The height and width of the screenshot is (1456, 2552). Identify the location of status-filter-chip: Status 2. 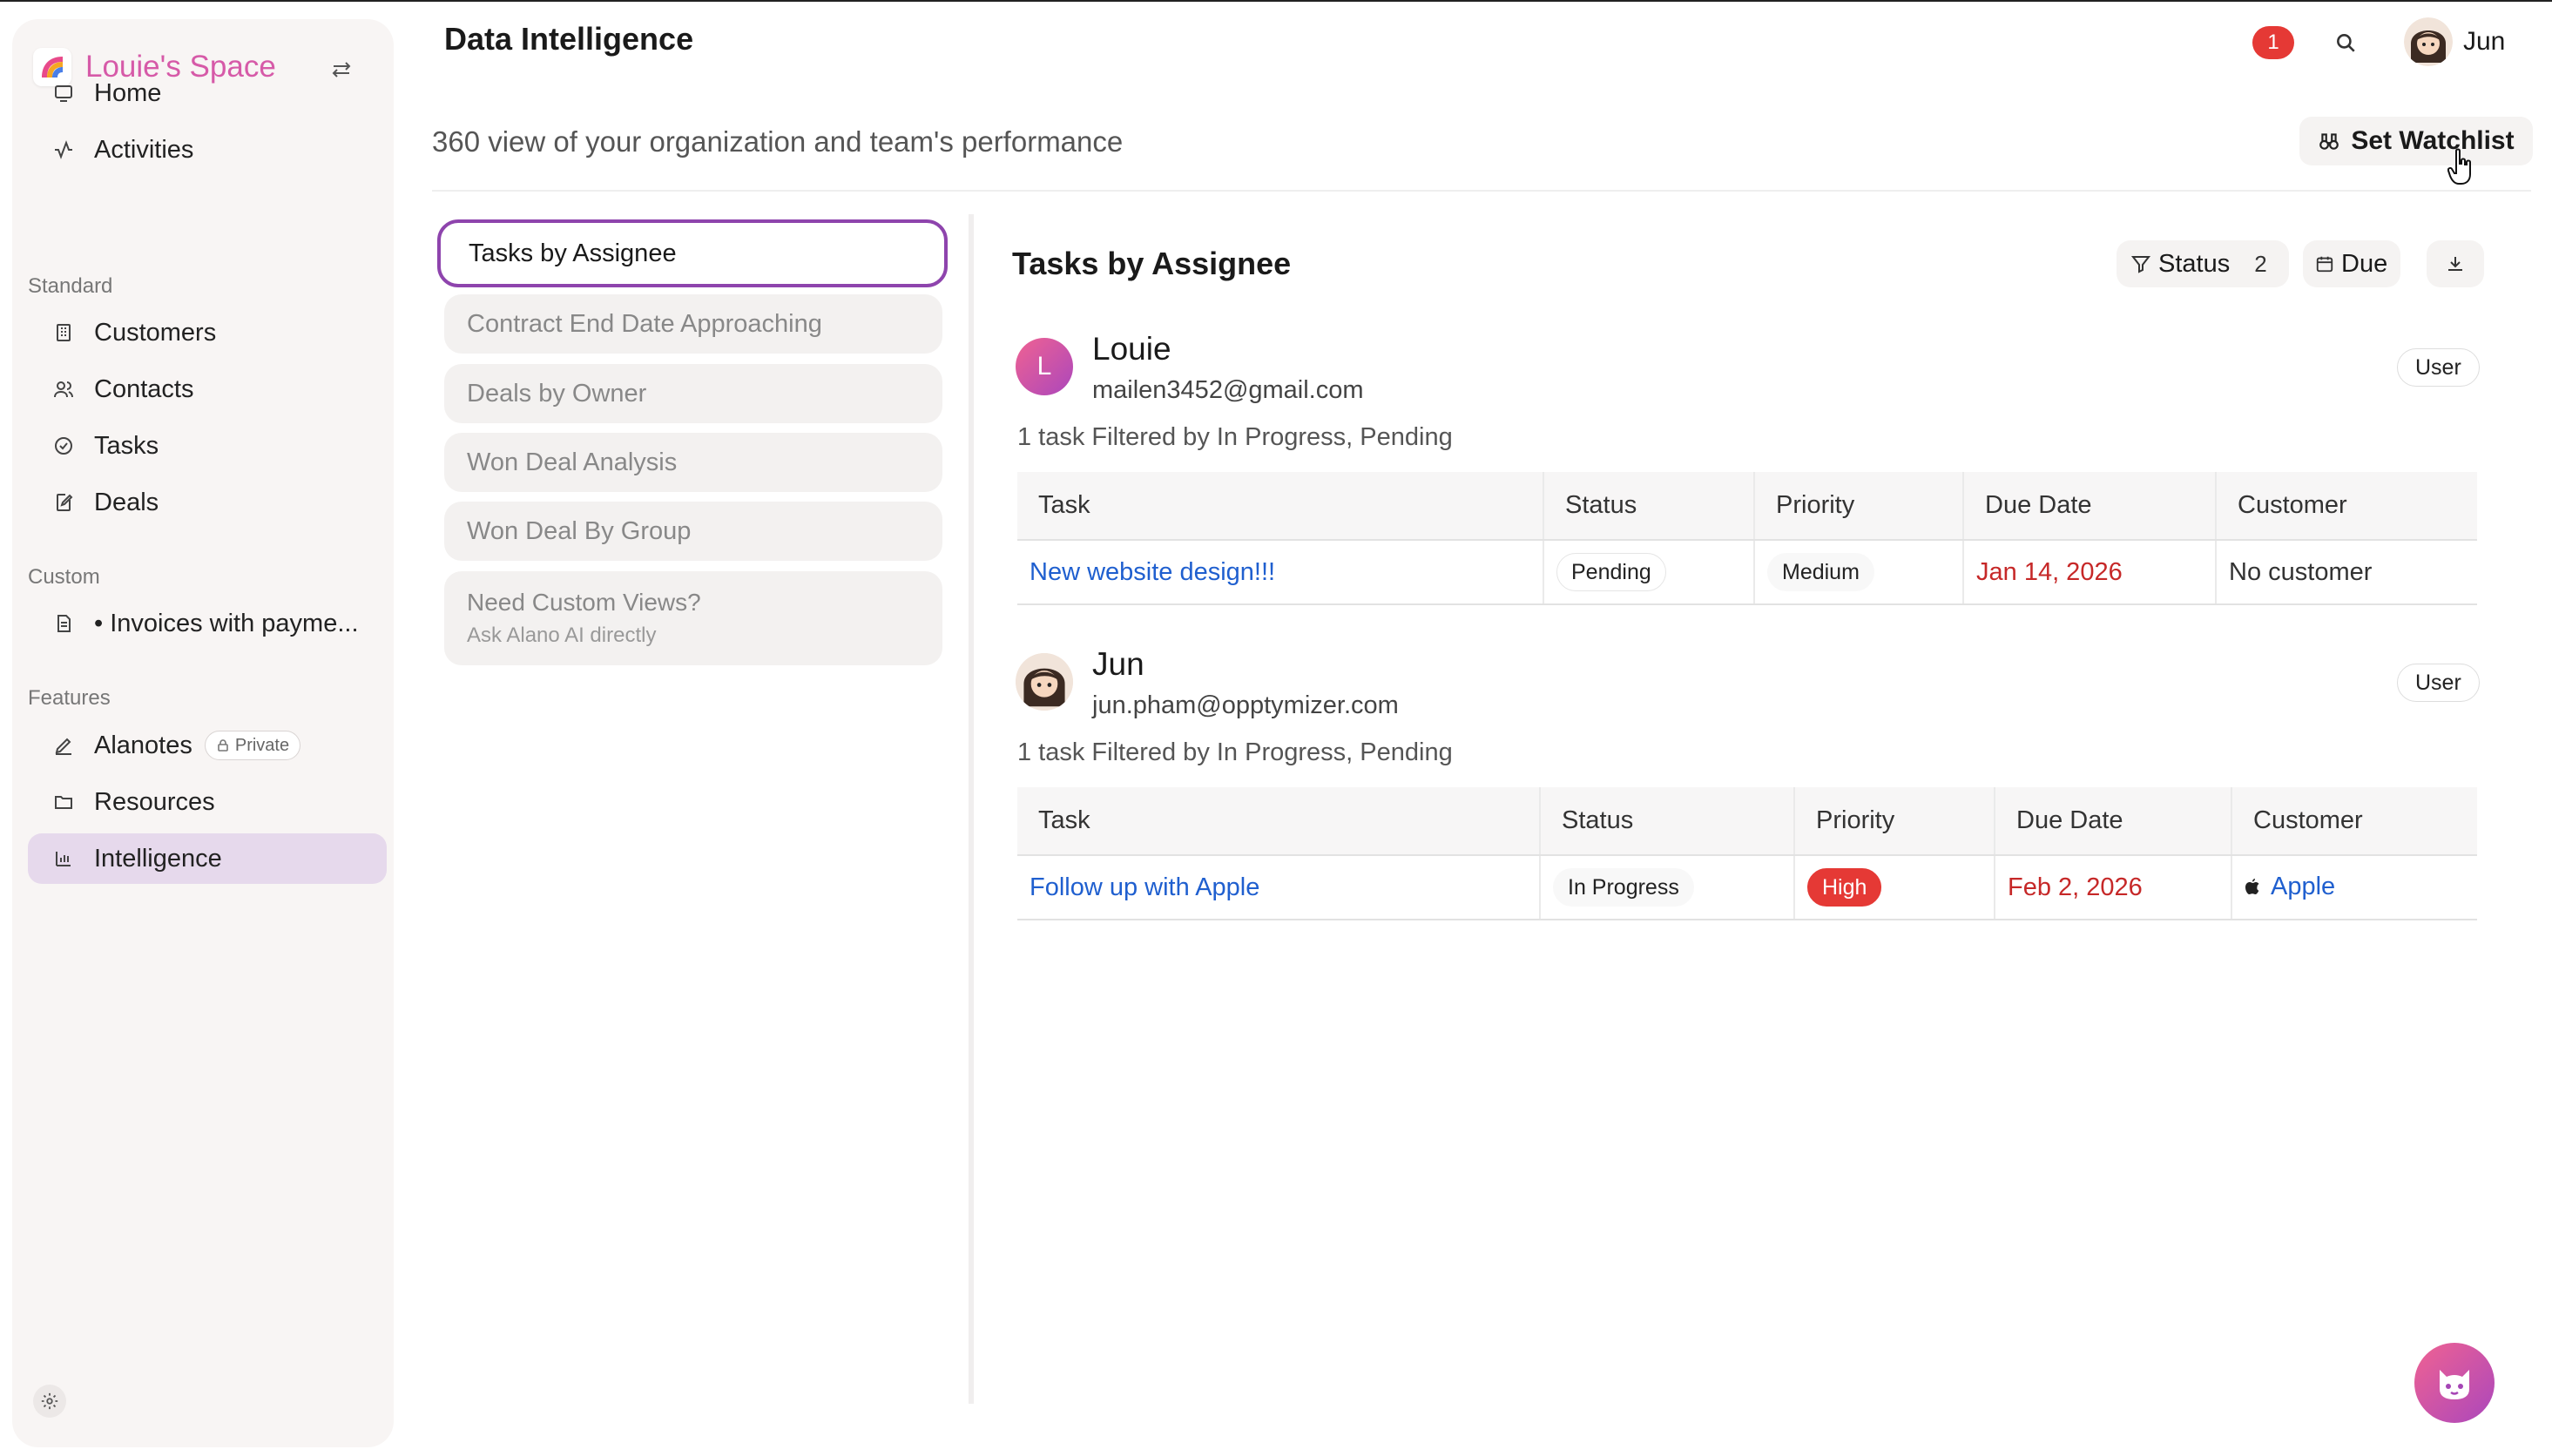
(2203, 263).